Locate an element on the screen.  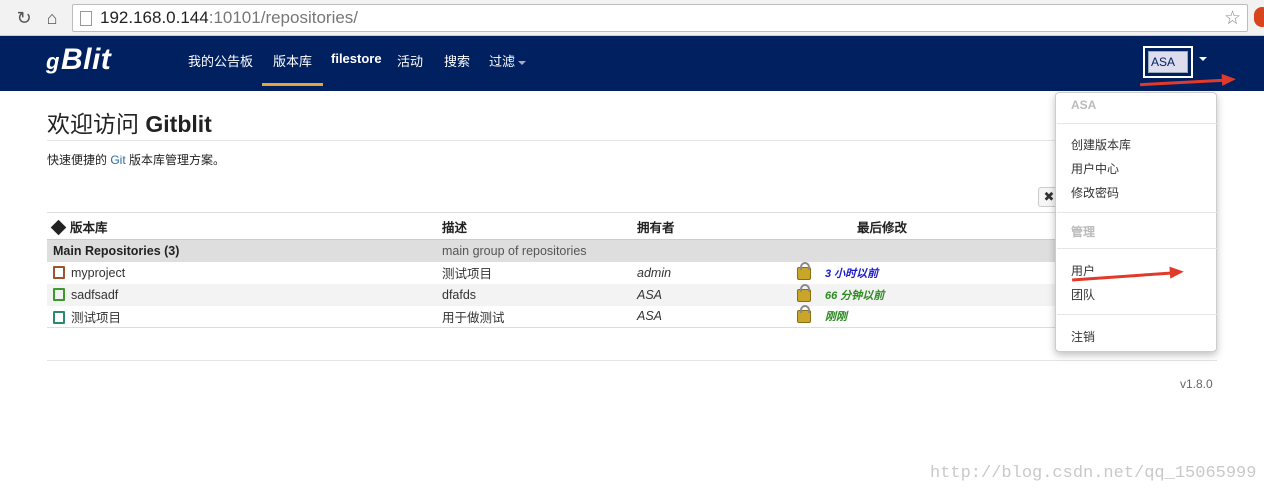
avatar: ASA is located at coordinates (1168, 62).